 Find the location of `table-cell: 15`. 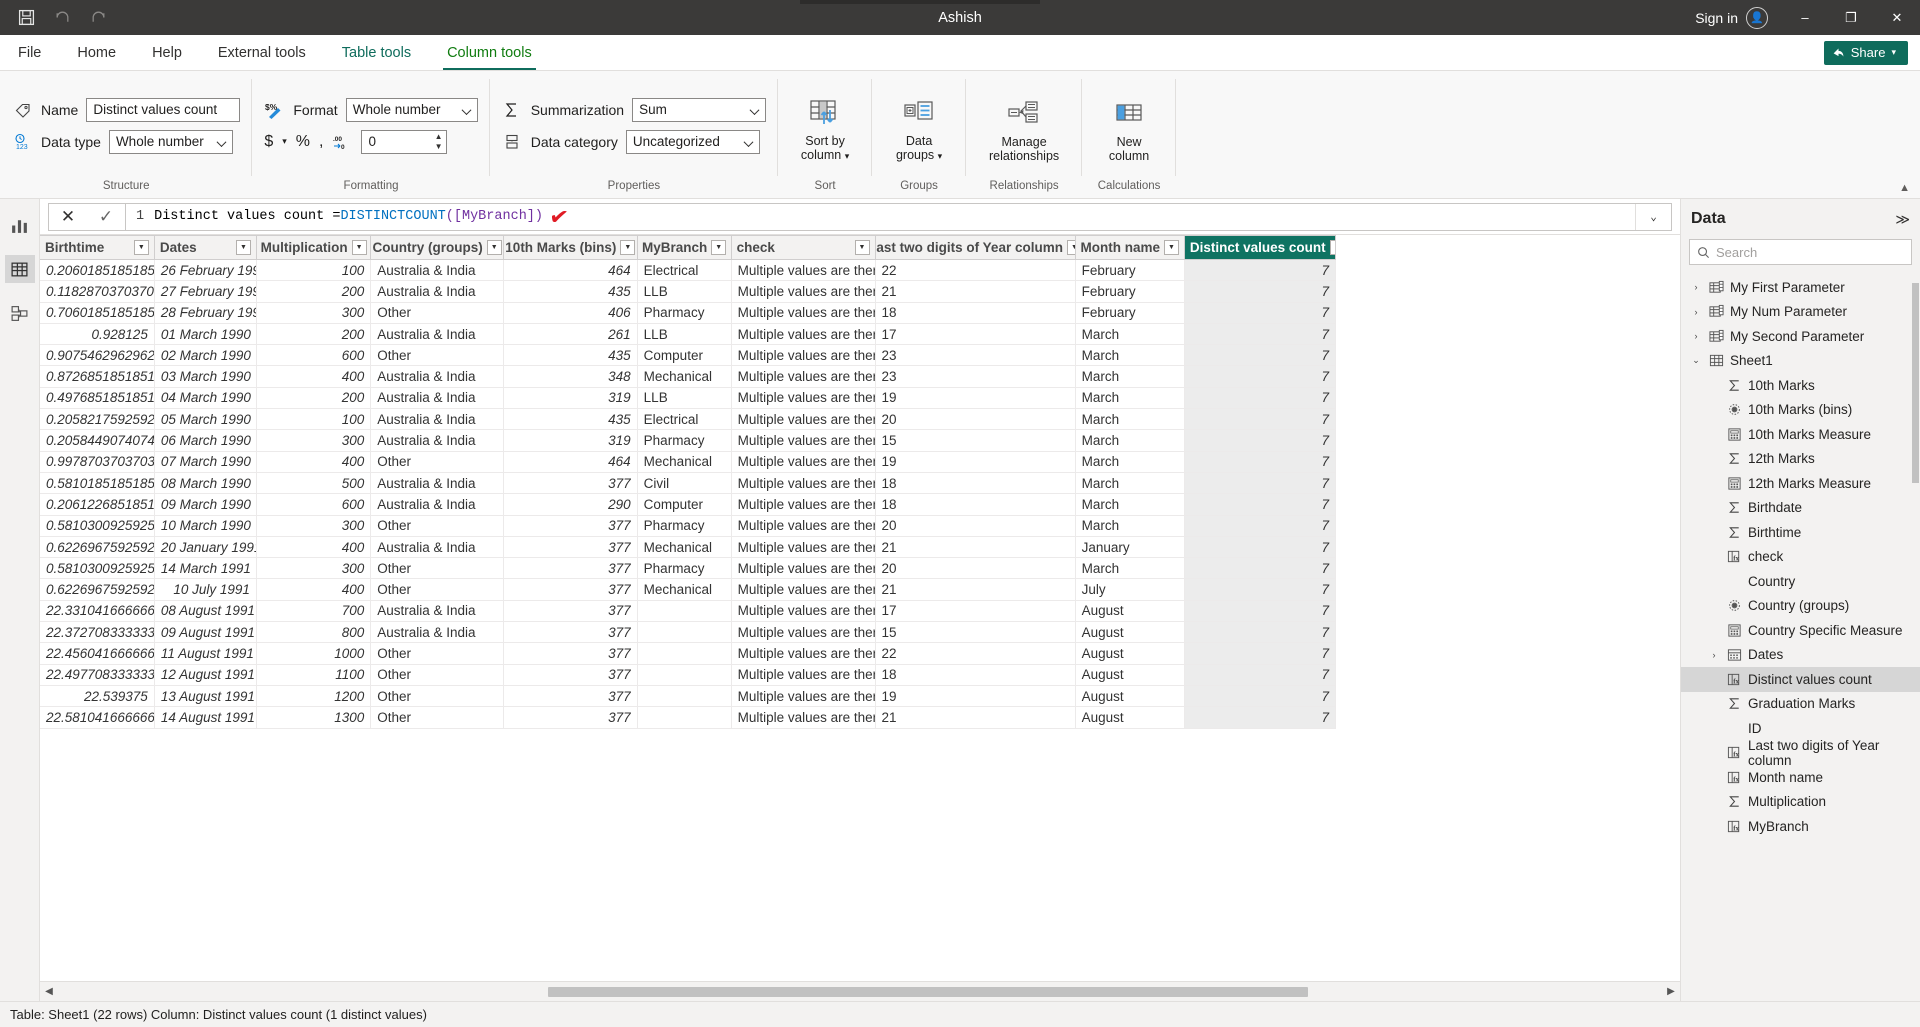

table-cell: 15 is located at coordinates (975, 632).